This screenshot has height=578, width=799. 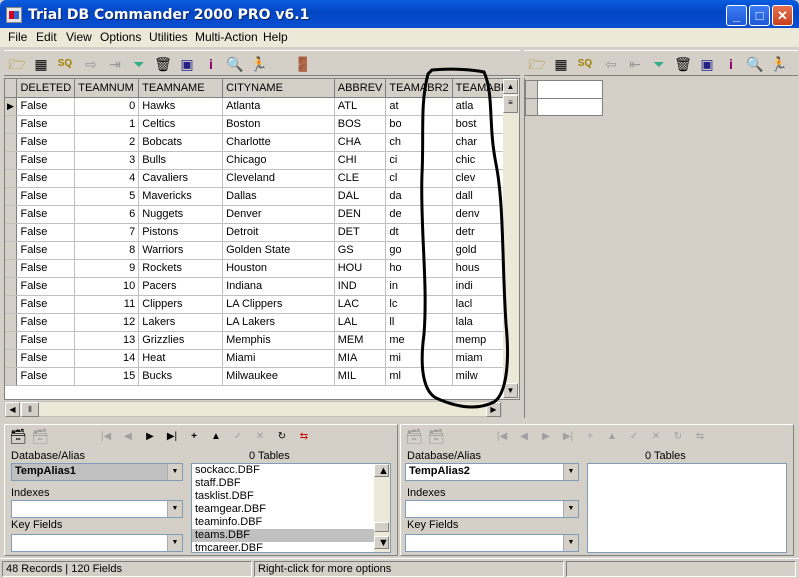 I want to click on table-cell: Nuggets, so click(x=181, y=214).